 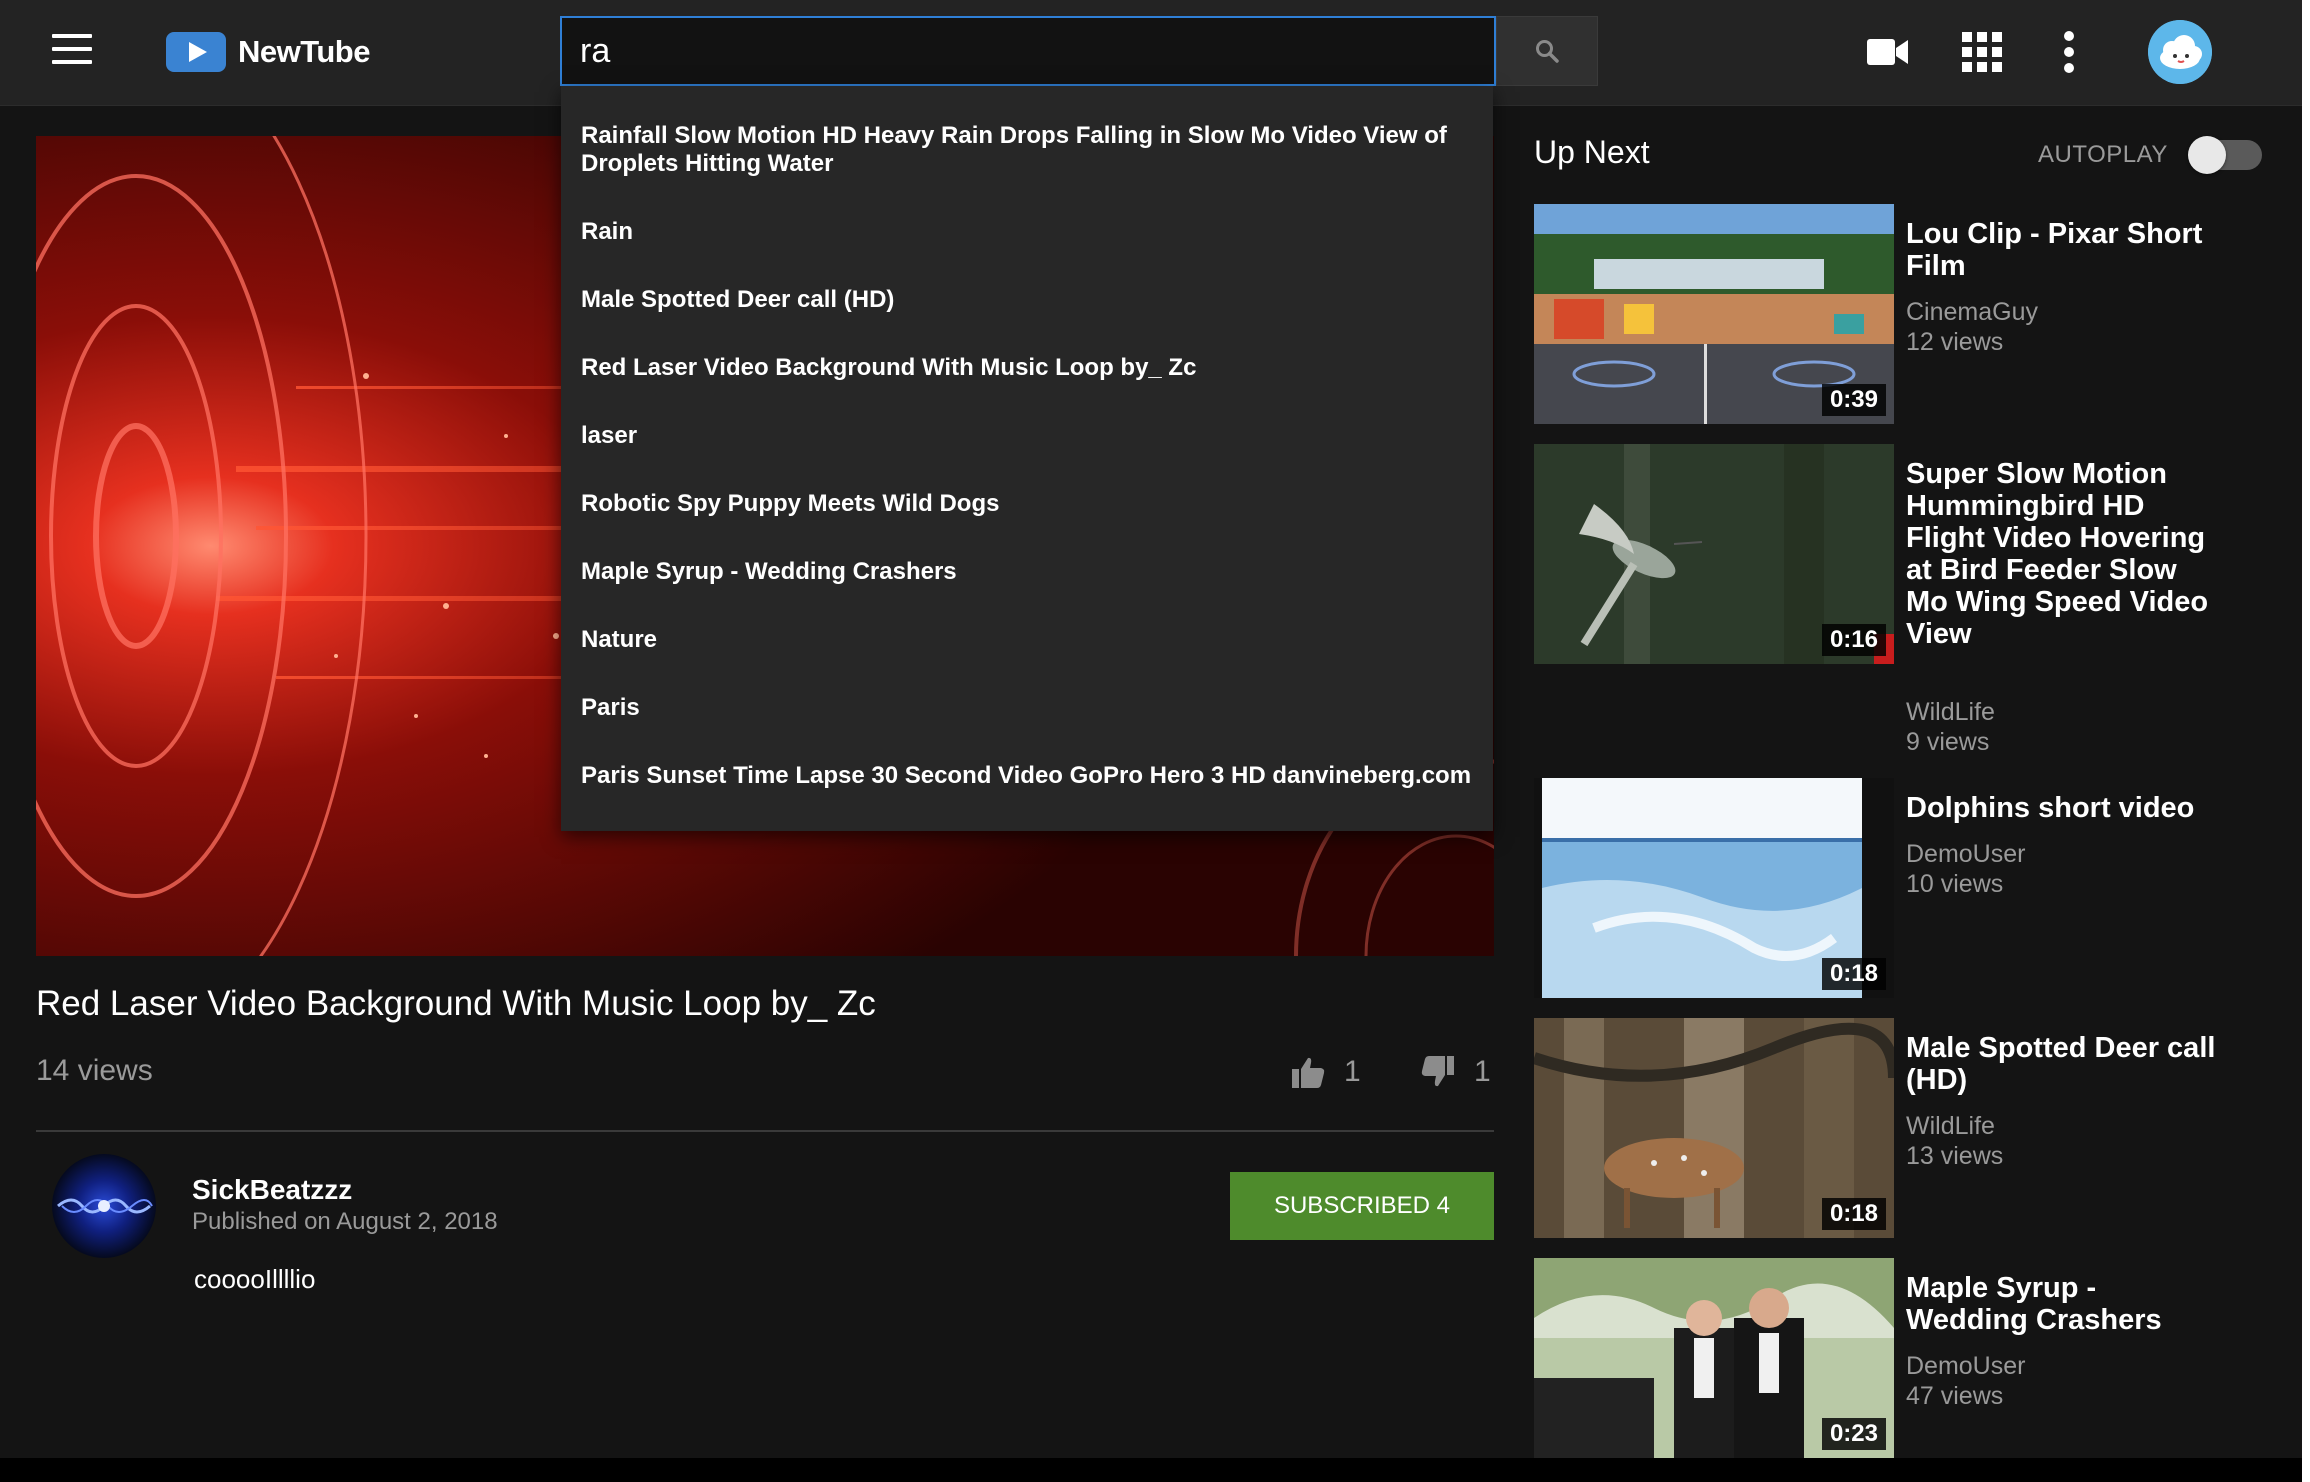 I want to click on more-vertical-icon, so click(x=2069, y=52).